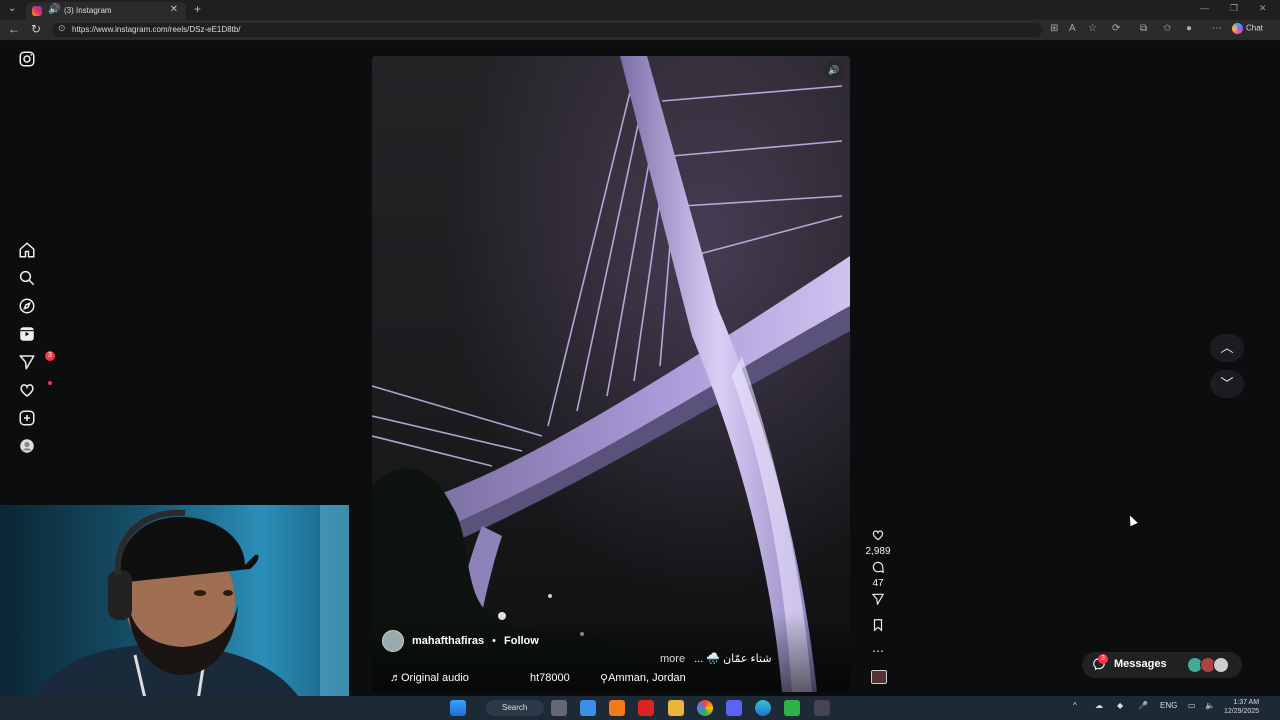  I want to click on location-link: ⚲ Amman, Jordan, so click(643, 678).